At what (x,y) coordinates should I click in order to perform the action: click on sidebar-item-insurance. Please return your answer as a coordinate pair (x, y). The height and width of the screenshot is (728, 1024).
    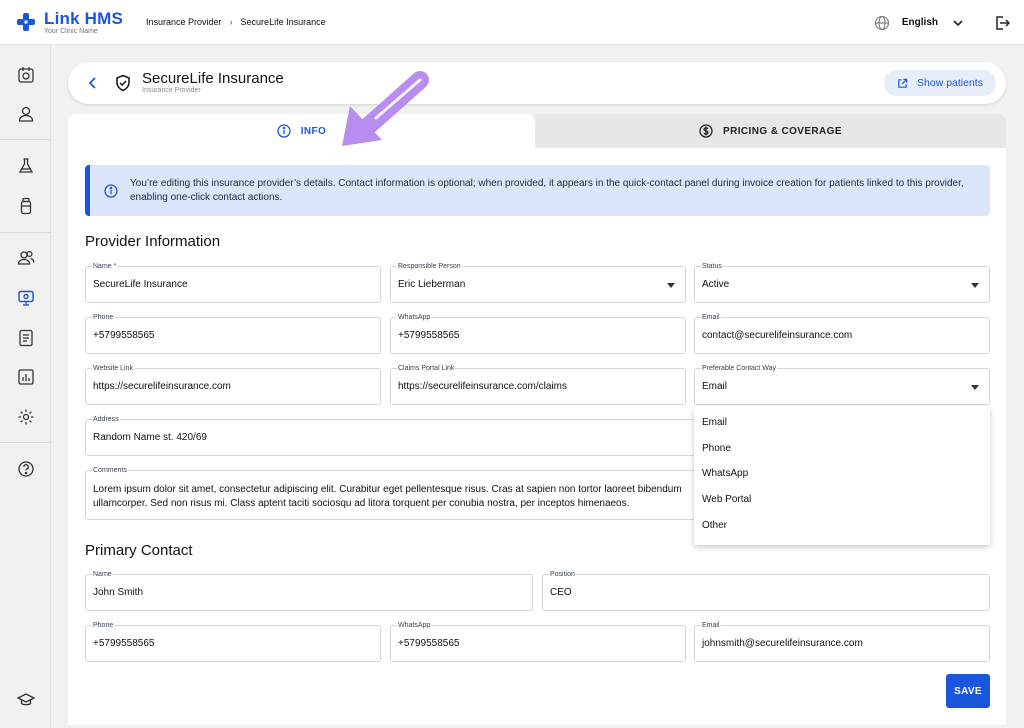
    Looking at the image, I should click on (25, 297).